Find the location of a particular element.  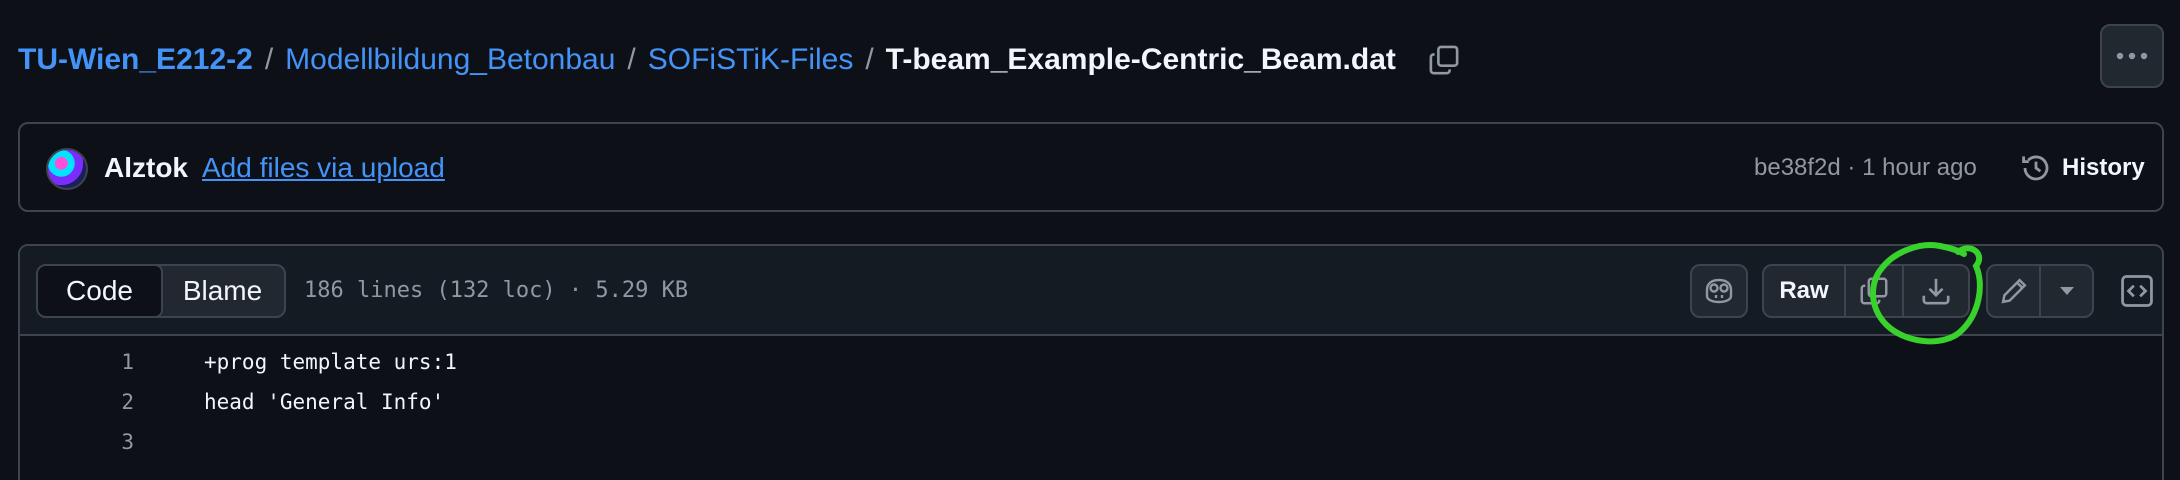

commit-meta: be38f2d · 1 hour ago is located at coordinates (1865, 168).